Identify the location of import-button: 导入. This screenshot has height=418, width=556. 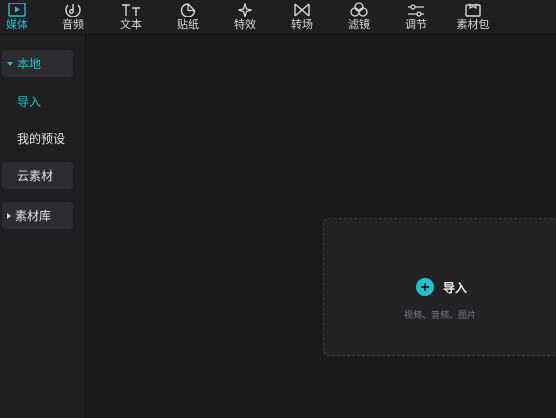
(441, 287).